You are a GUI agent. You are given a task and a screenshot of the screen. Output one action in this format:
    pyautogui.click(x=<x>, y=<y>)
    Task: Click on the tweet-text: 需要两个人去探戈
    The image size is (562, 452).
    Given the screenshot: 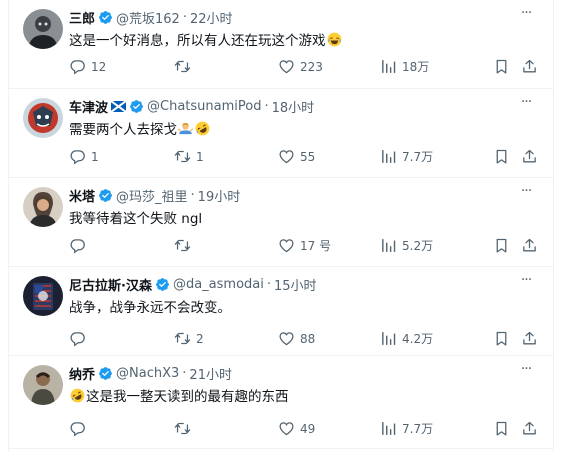 What is the action you would take?
    pyautogui.click(x=140, y=128)
    